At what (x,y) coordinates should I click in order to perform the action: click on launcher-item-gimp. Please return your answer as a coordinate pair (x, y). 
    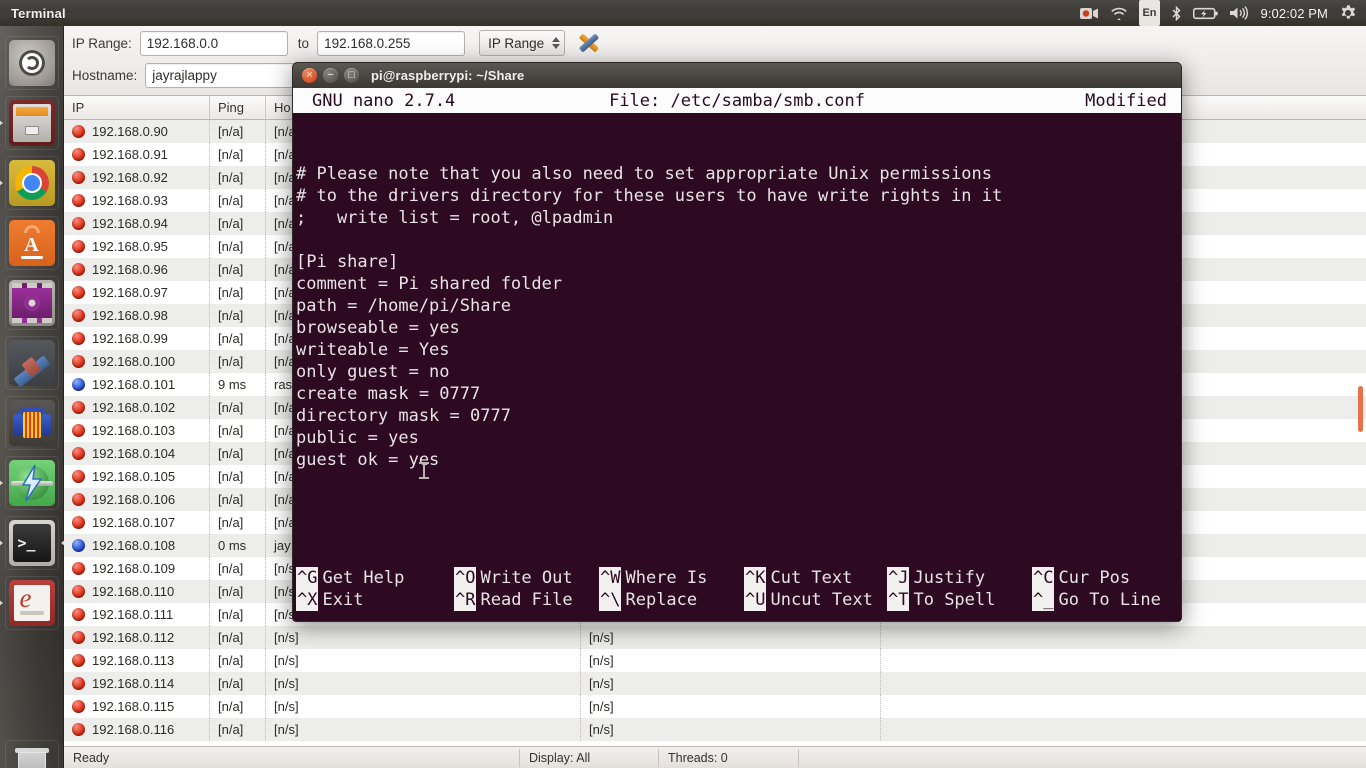
    Looking at the image, I should click on (32, 363).